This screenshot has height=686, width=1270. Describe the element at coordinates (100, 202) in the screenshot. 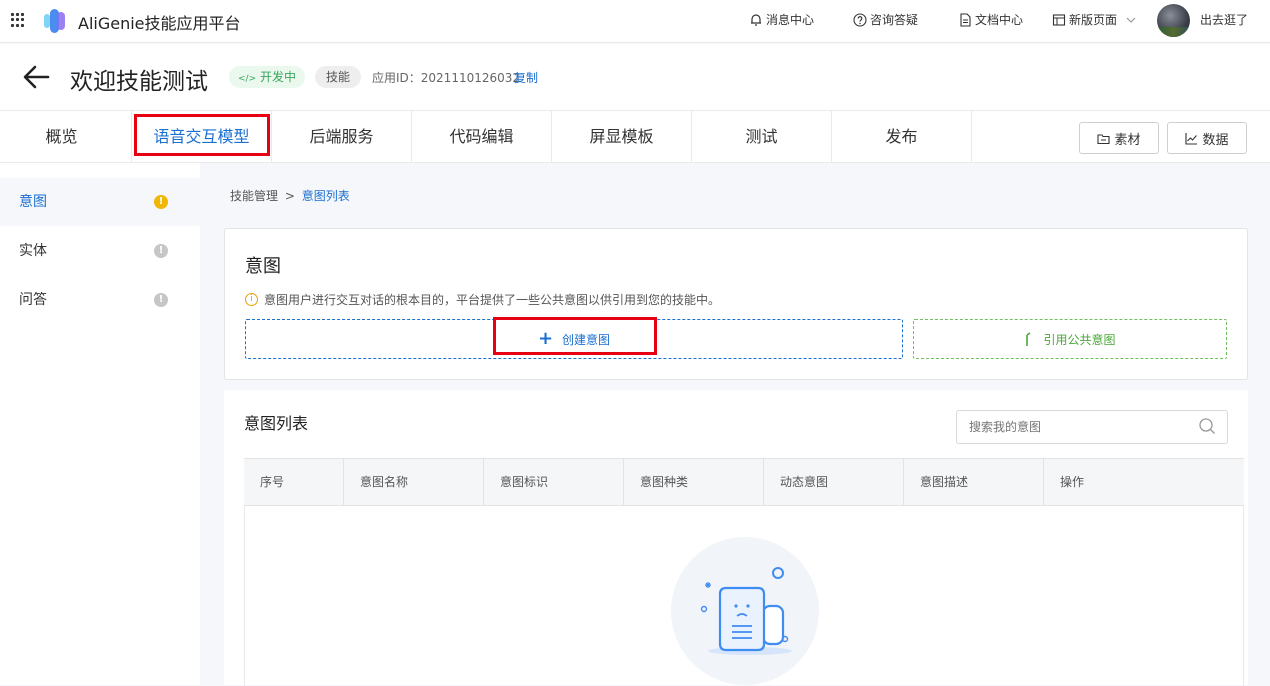

I see `sidebar-item-intent: 意图 !` at that location.